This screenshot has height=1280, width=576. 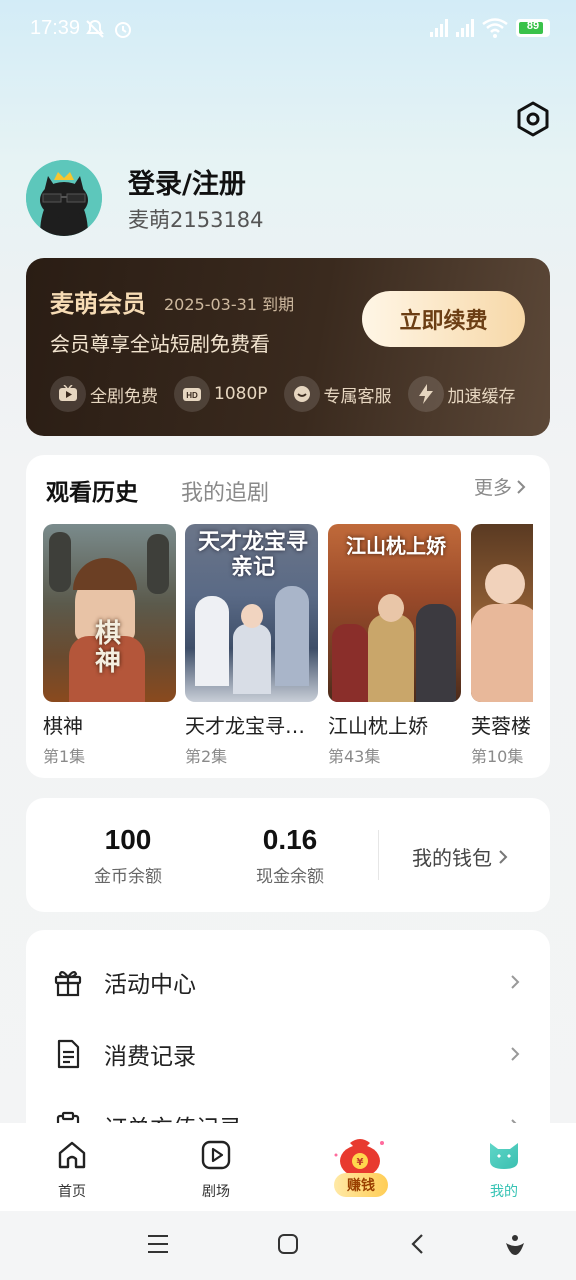 I want to click on history-item: 江山枕上娇 江山枕上娇 第43集, so click(x=394, y=645).